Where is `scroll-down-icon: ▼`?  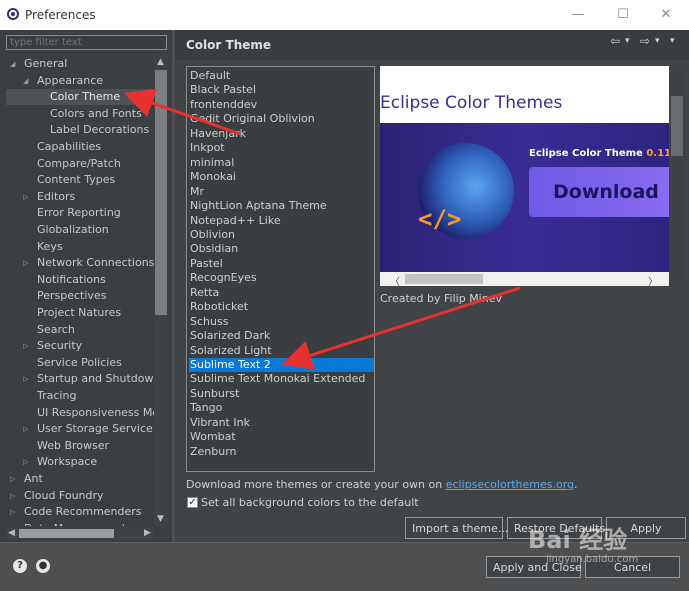 scroll-down-icon: ▼ is located at coordinates (160, 519).